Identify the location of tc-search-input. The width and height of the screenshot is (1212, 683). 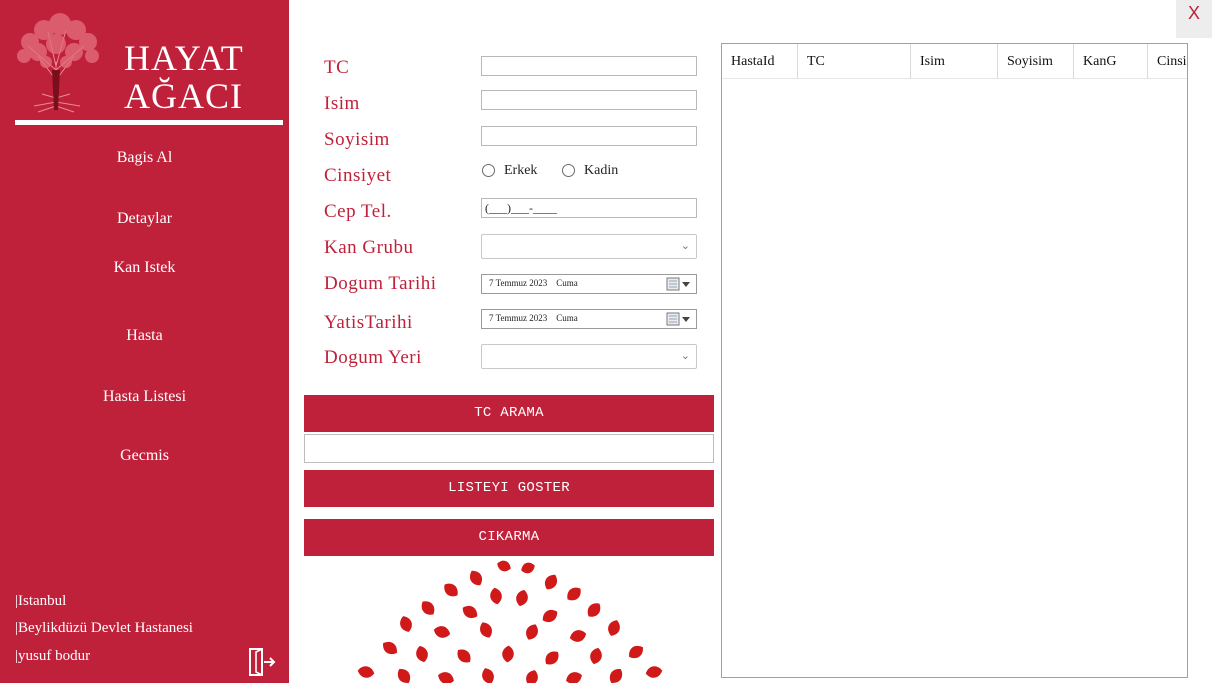
(509, 448).